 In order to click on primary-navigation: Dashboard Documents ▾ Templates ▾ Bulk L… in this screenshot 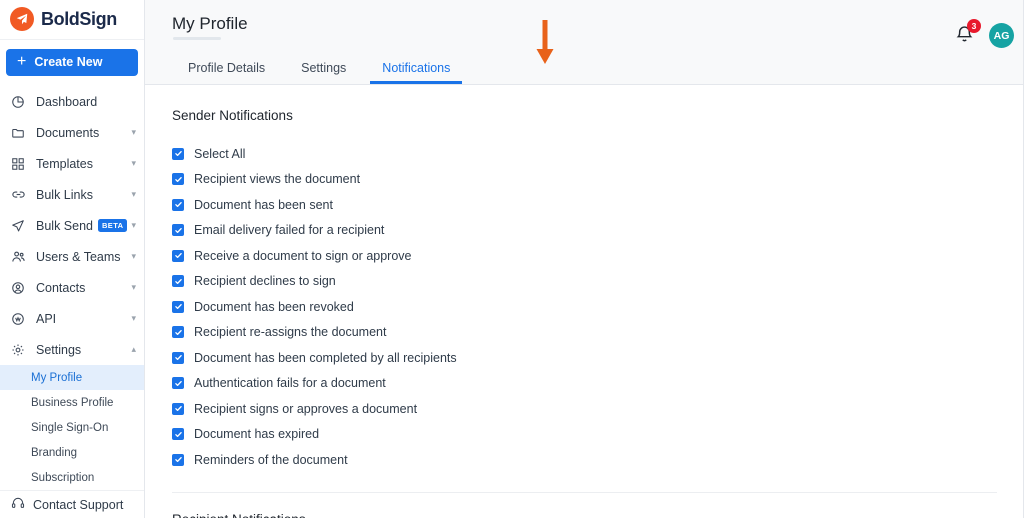, I will do `click(72, 288)`.